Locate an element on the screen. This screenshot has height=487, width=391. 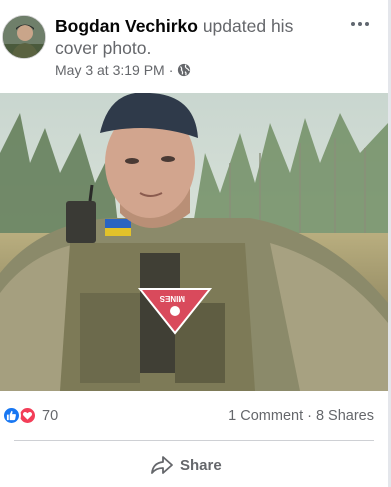
post-meta: May 3 at 3:19 PM · is located at coordinates (123, 70).